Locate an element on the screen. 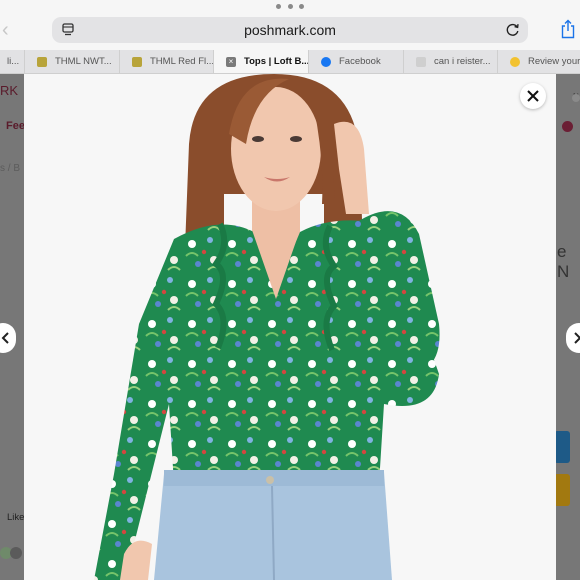 This screenshot has width=580, height=580. chevron-left-icon is located at coordinates (5, 338).